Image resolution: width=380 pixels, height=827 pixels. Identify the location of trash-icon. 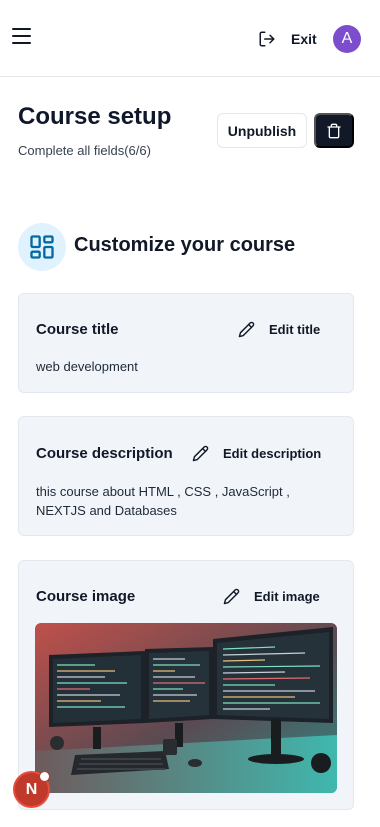
(334, 130).